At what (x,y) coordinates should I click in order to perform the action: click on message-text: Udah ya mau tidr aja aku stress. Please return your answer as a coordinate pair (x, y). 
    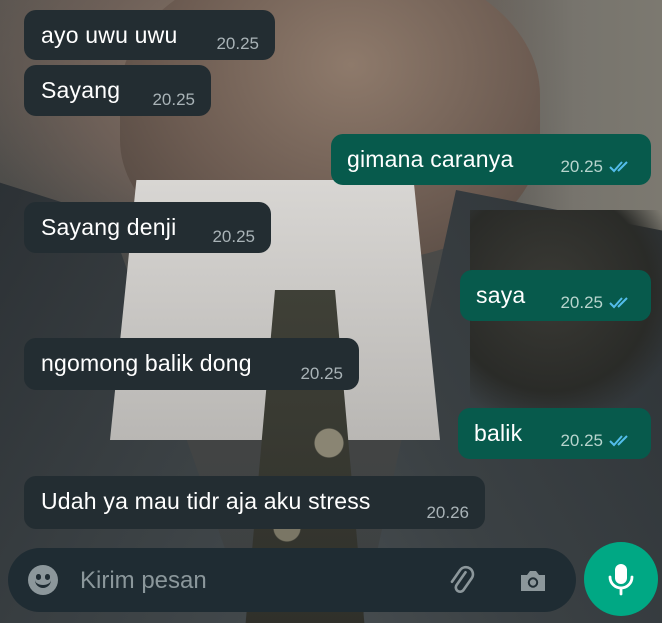
    Looking at the image, I should click on (206, 501).